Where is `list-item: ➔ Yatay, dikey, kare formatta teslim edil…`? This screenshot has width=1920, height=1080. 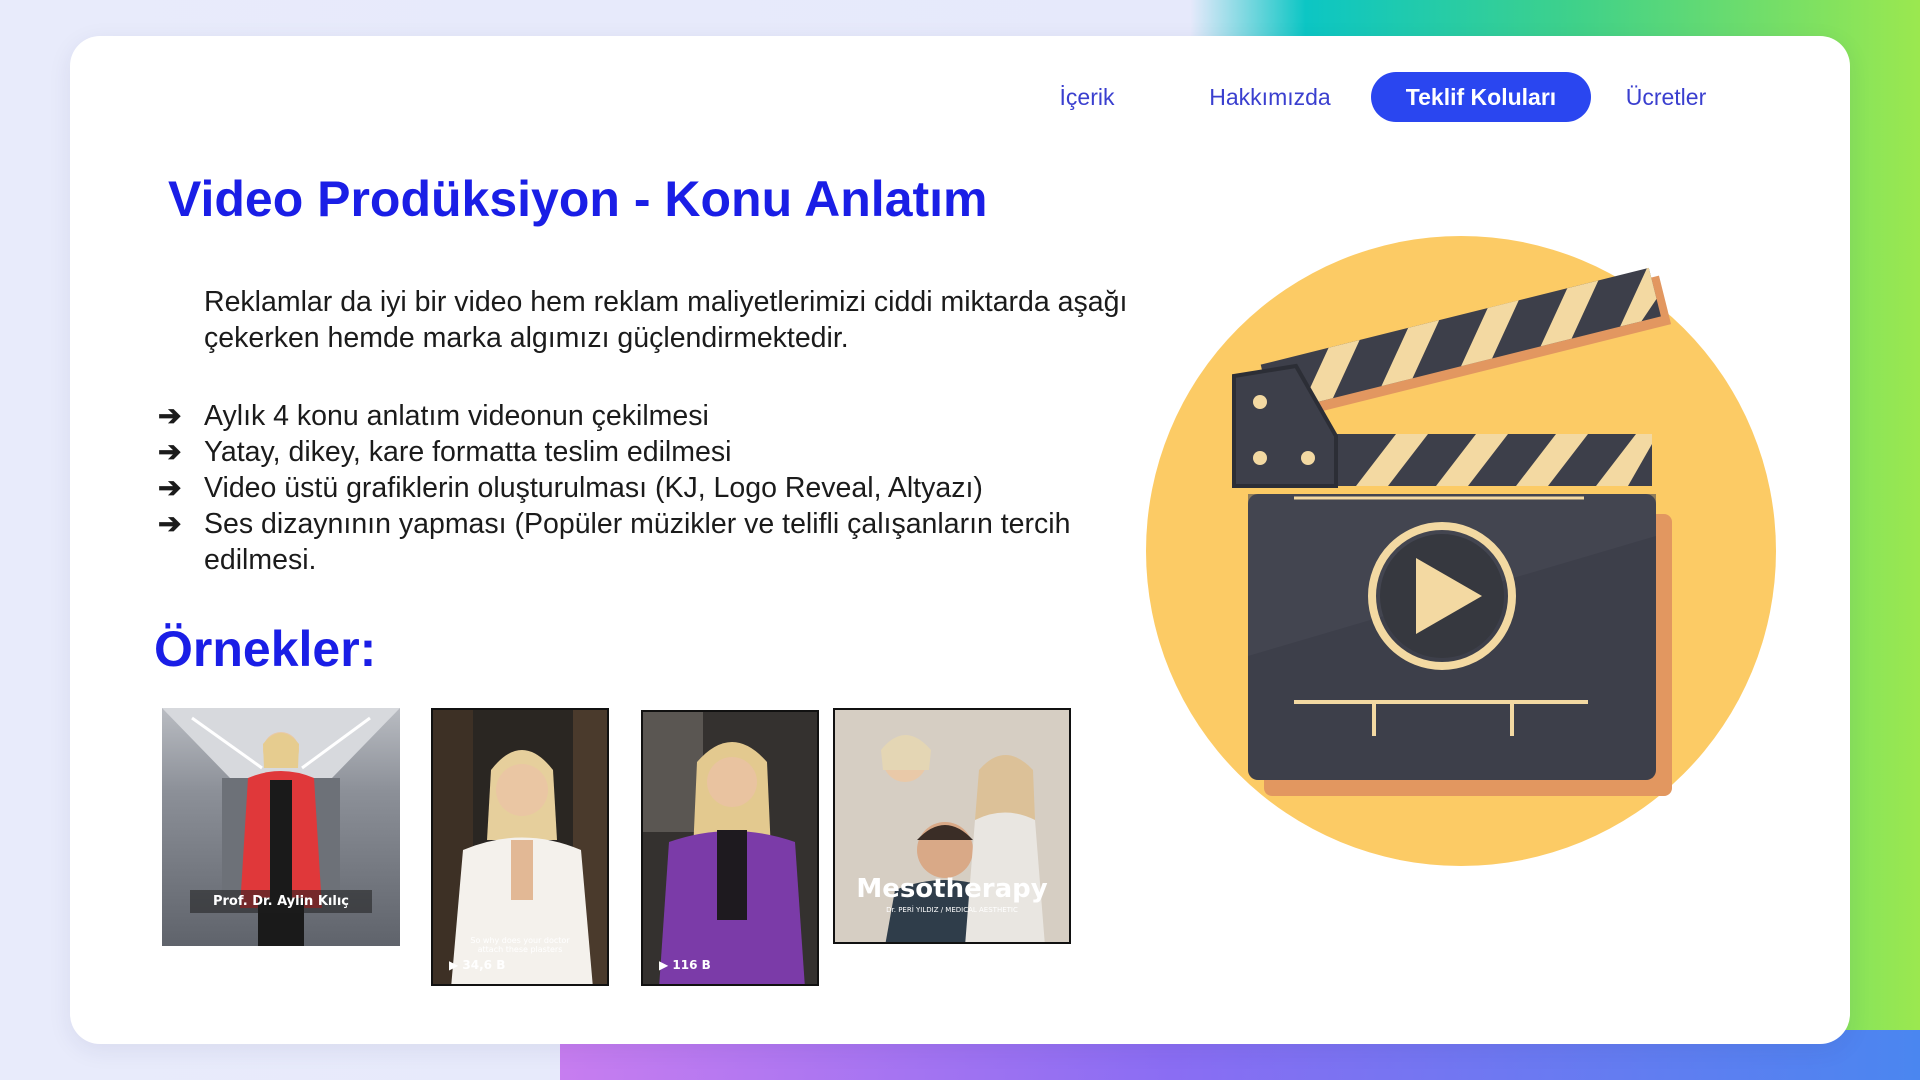 list-item: ➔ Yatay, dikey, kare formatta teslim edil… is located at coordinates (638, 452).